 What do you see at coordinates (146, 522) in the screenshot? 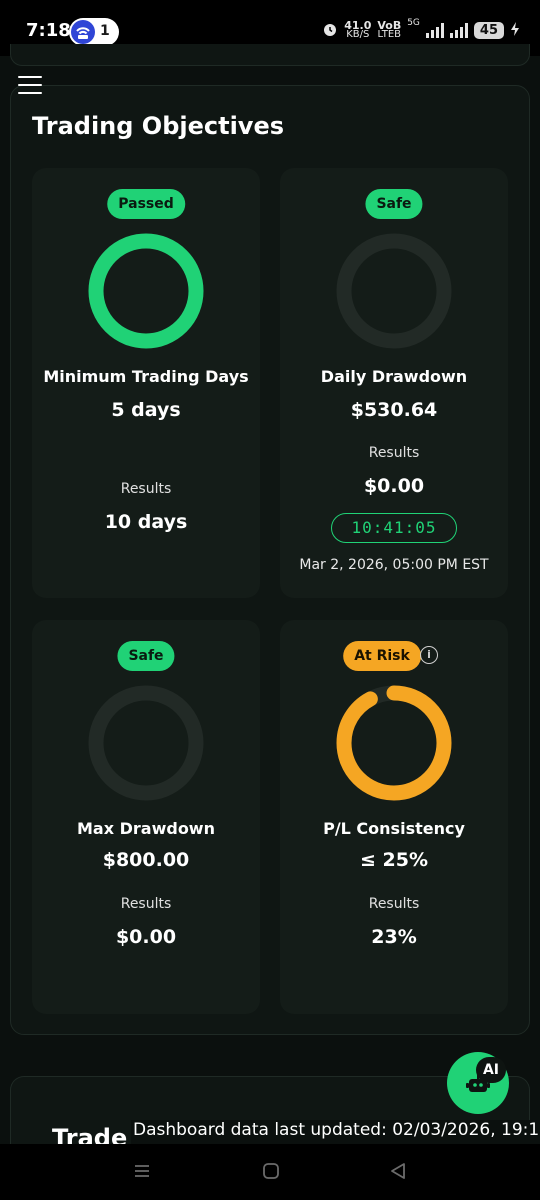
I see `results-value: 10 days` at bounding box center [146, 522].